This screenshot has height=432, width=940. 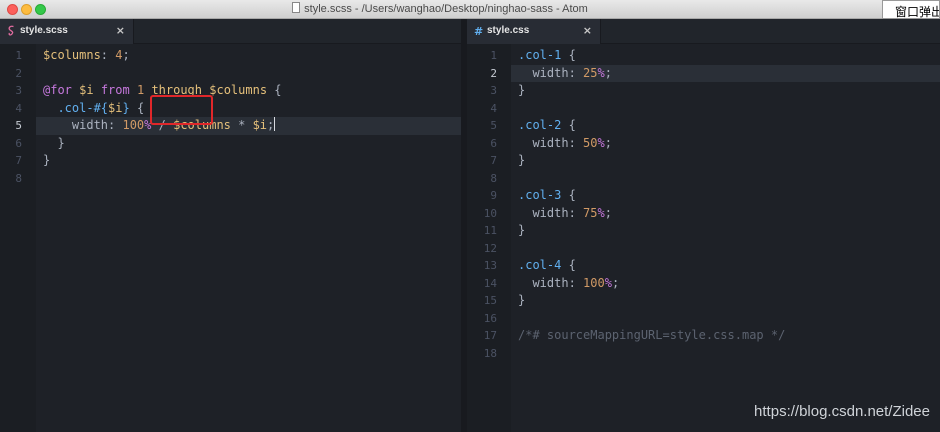 What do you see at coordinates (490, 318) in the screenshot?
I see `line-number: 16` at bounding box center [490, 318].